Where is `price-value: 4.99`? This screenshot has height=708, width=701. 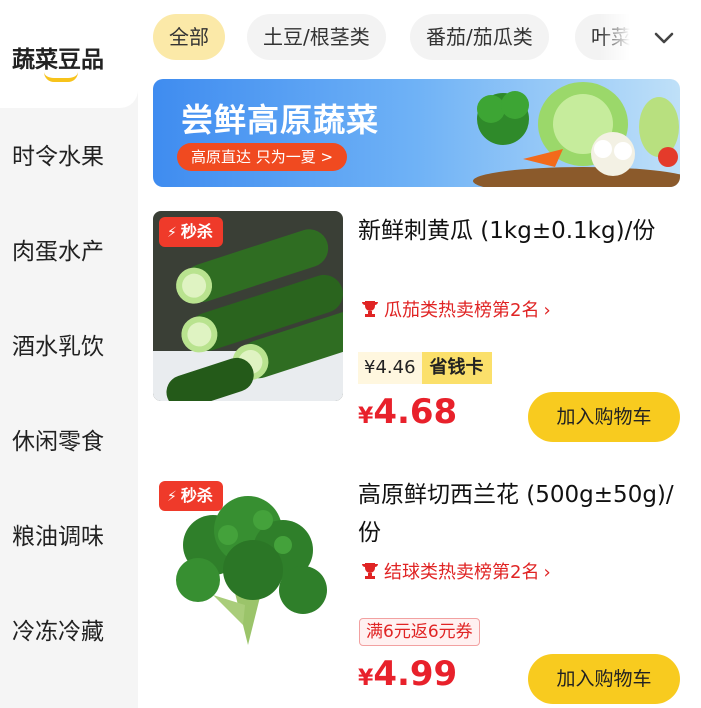 price-value: 4.99 is located at coordinates (415, 674).